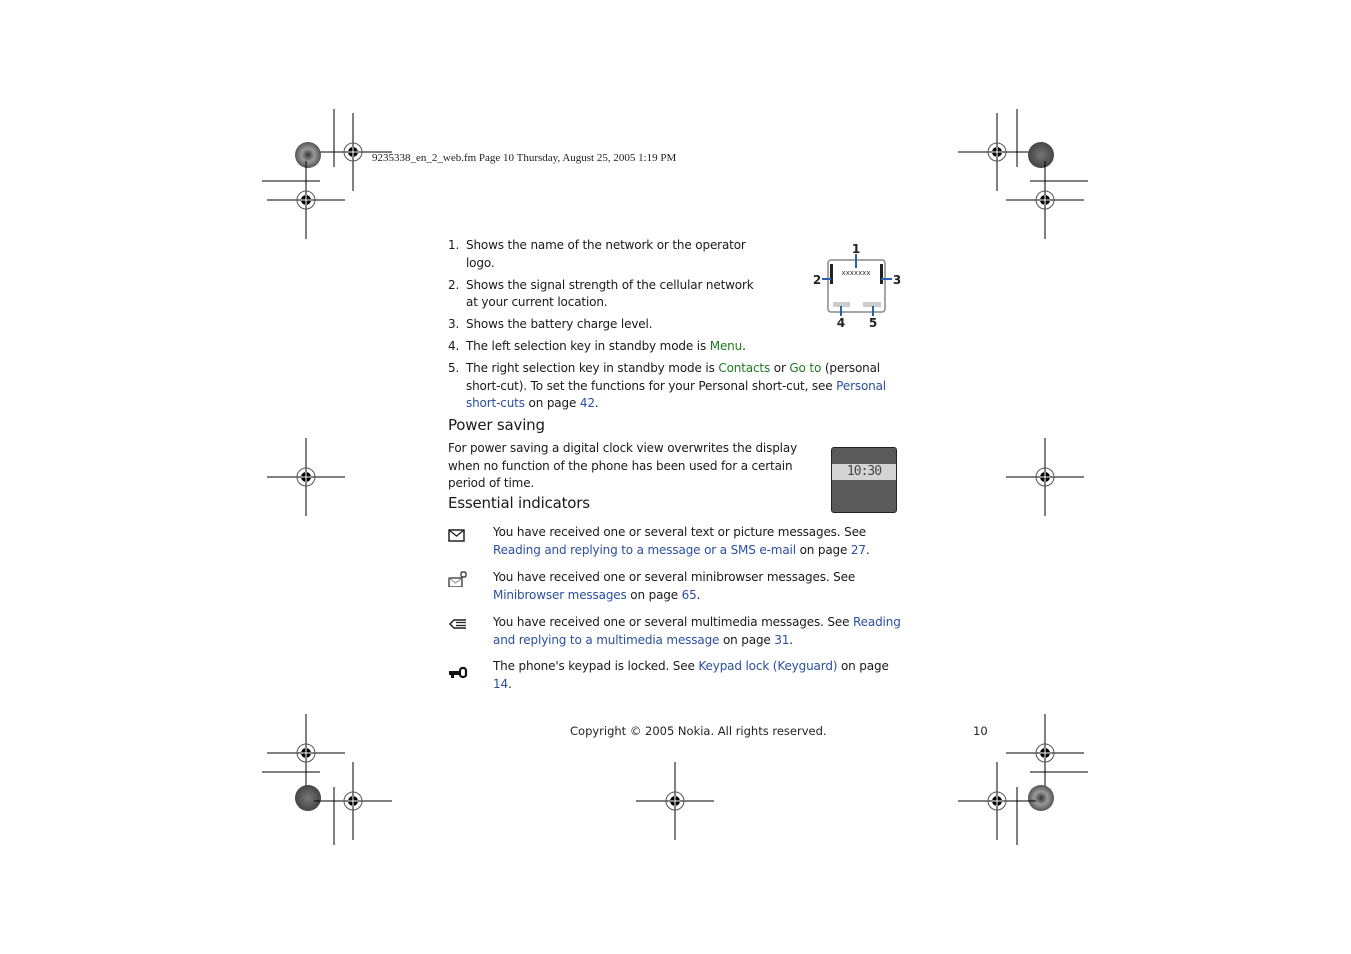 This screenshot has height=954, width=1351. I want to click on list-item: 3. Shows the battery charge level., so click(607, 325).